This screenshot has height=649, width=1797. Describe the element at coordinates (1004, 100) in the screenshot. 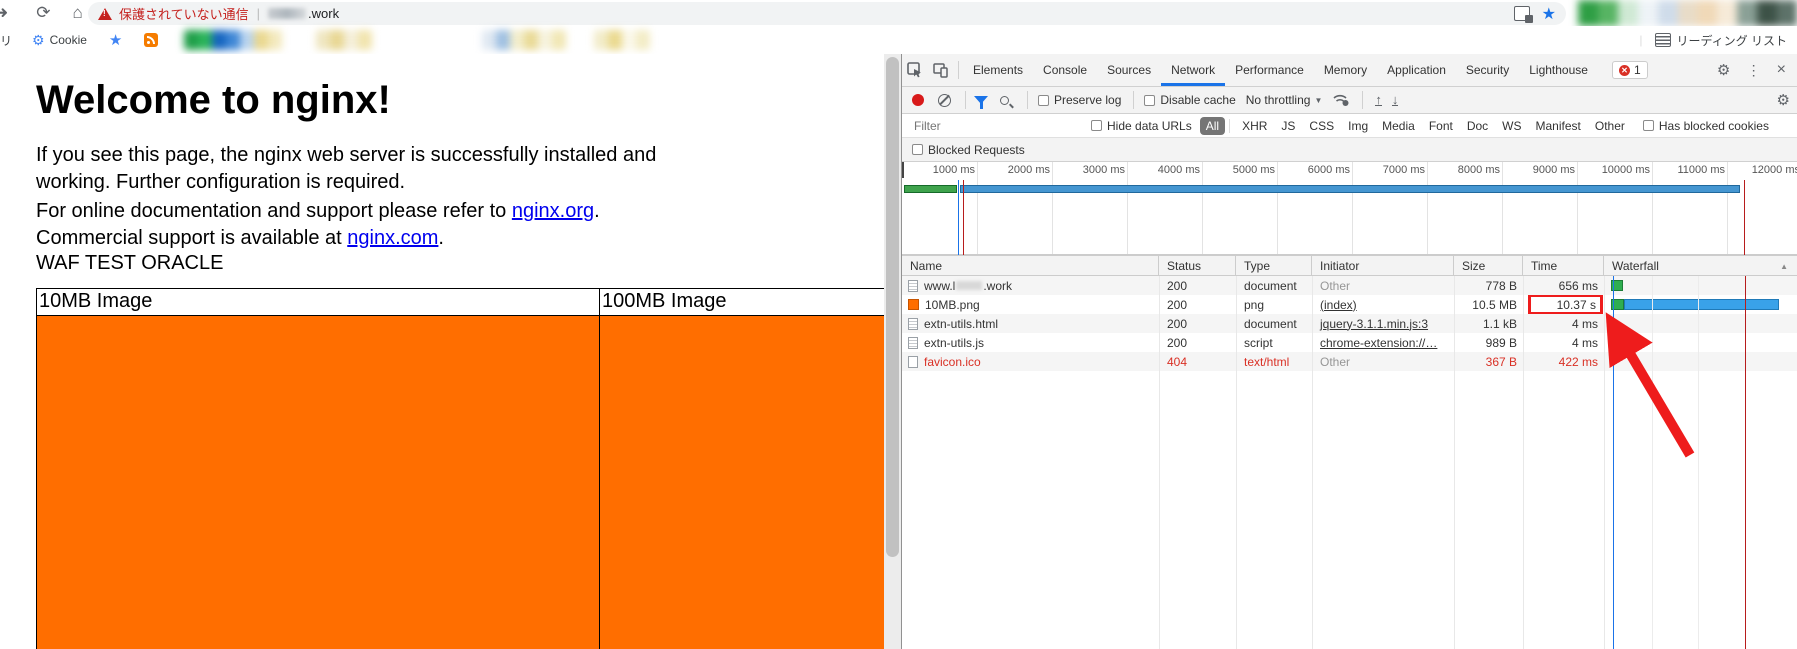

I see `search-icon` at that location.